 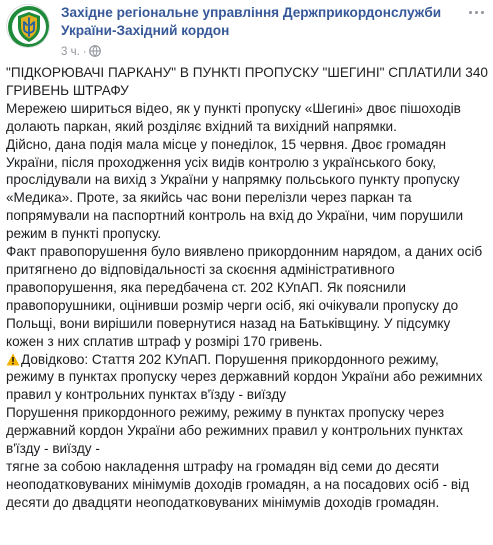 I want to click on post-meta: 3 ч. ·, so click(x=81, y=52).